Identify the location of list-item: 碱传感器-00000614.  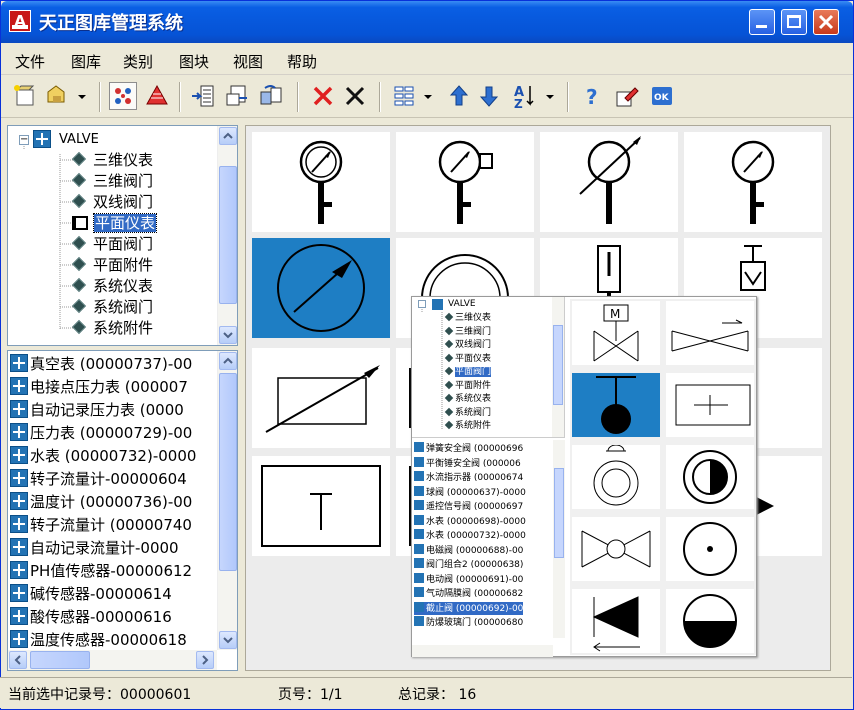
(91, 594).